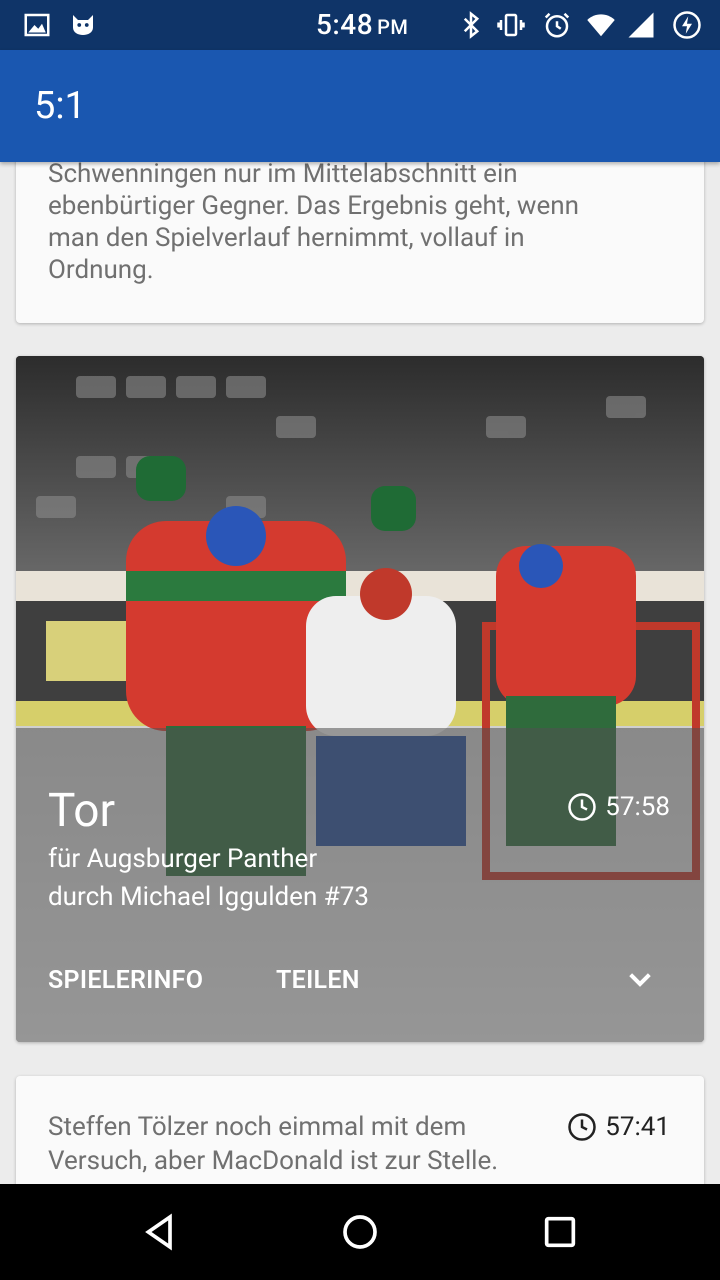  Describe the element at coordinates (601, 25) in the screenshot. I see `wifi-icon` at that location.